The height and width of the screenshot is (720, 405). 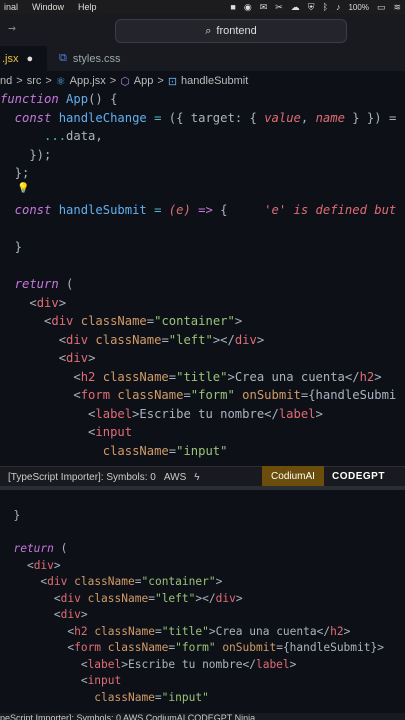 I want to click on component-icon: ⬡, so click(x=125, y=81).